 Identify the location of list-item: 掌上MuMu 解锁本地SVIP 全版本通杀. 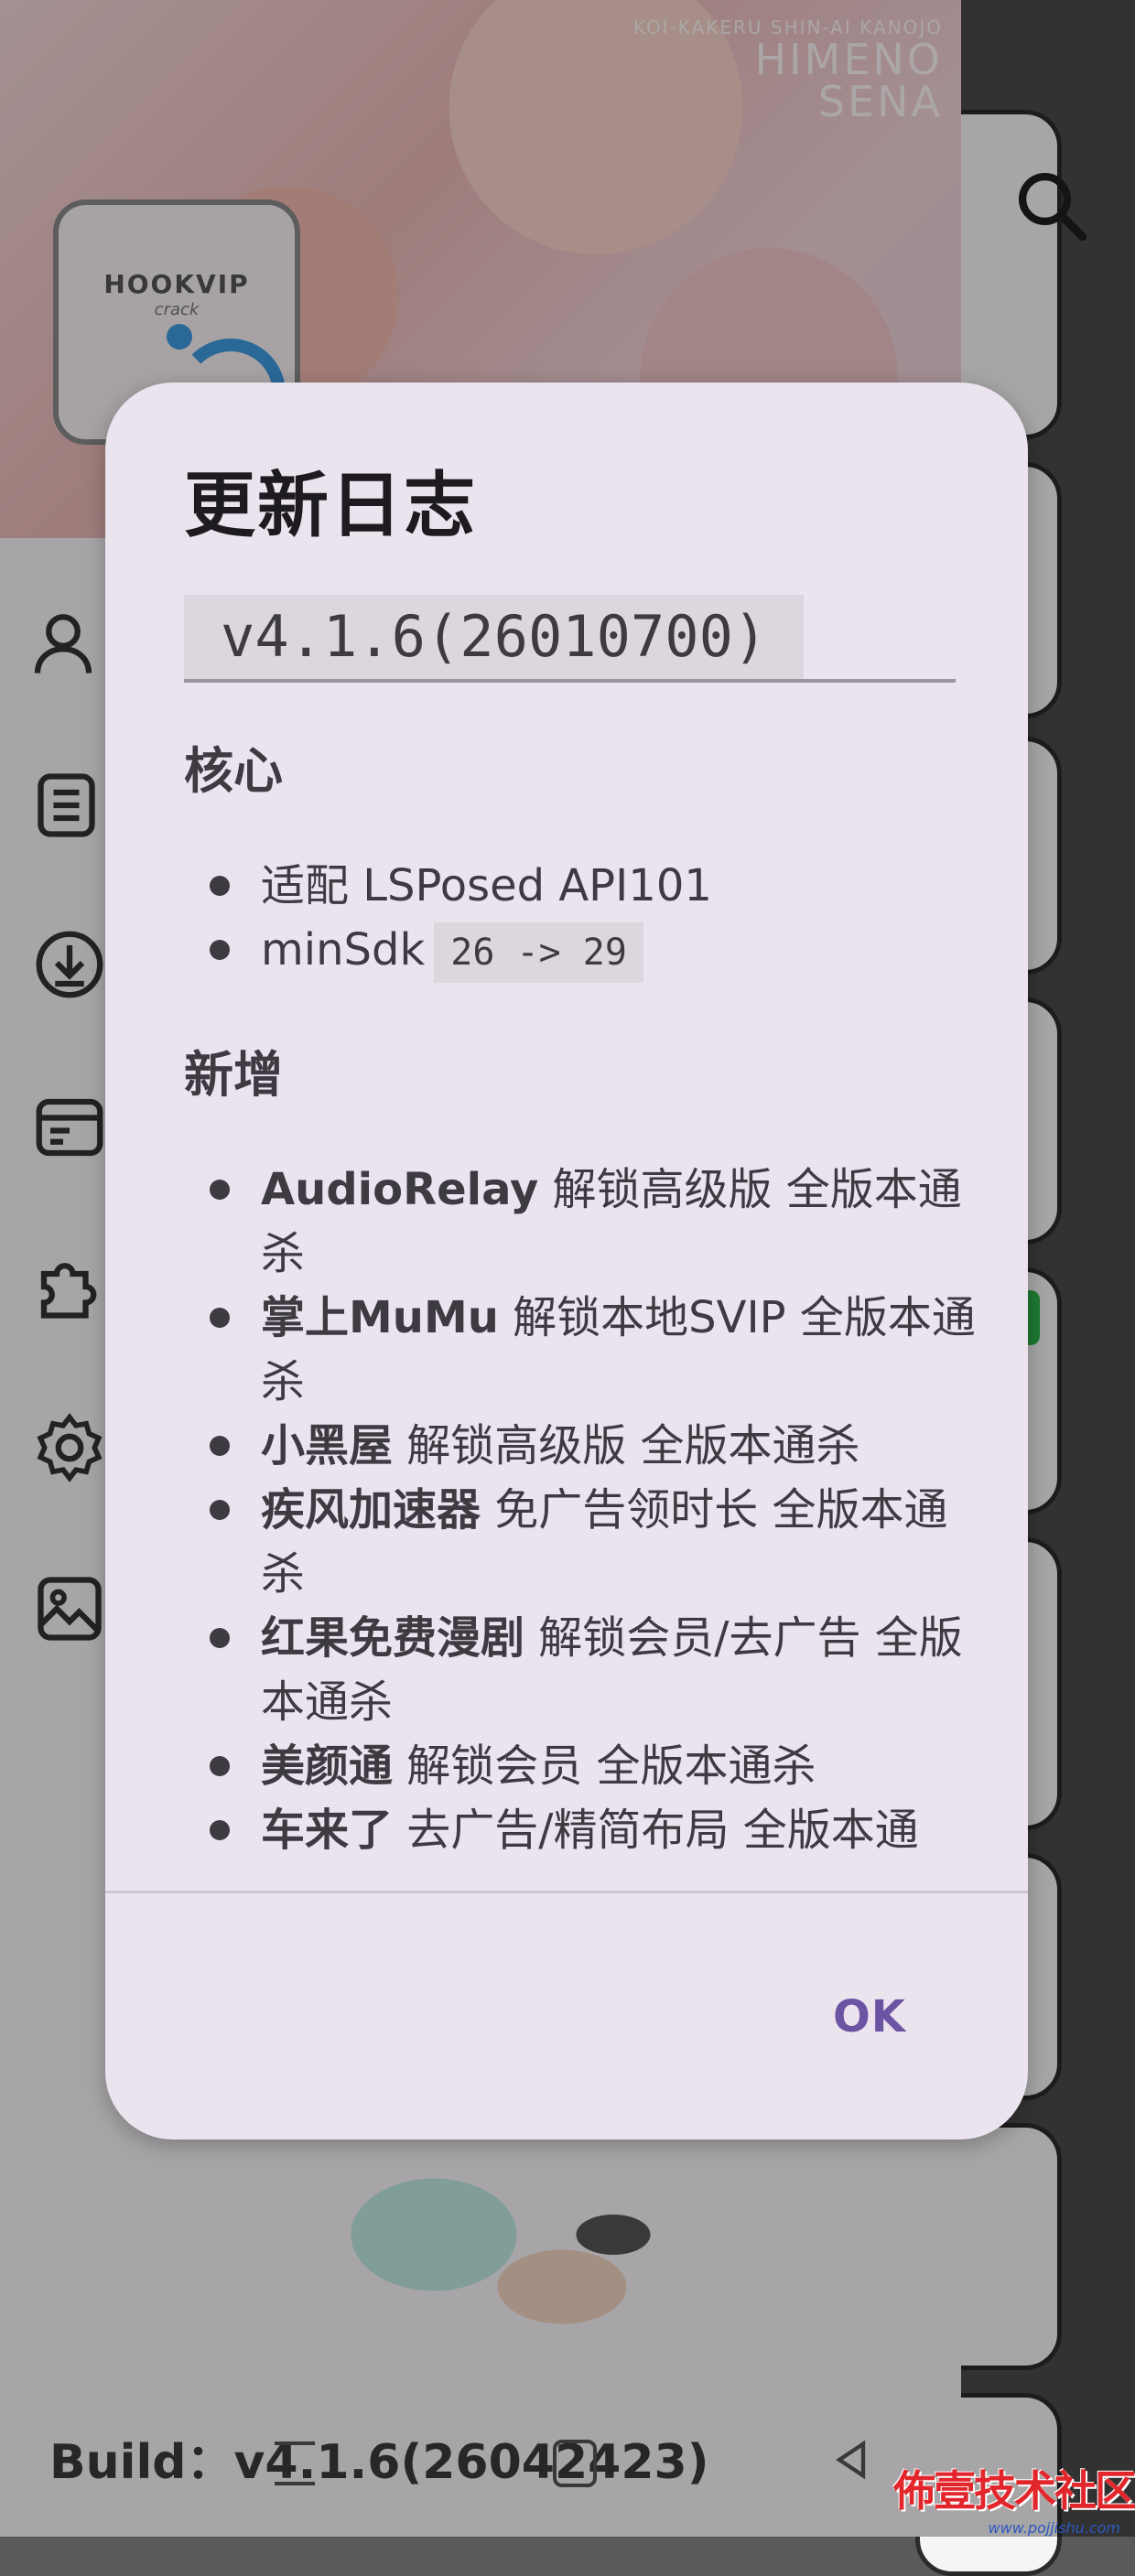
(586, 1350).